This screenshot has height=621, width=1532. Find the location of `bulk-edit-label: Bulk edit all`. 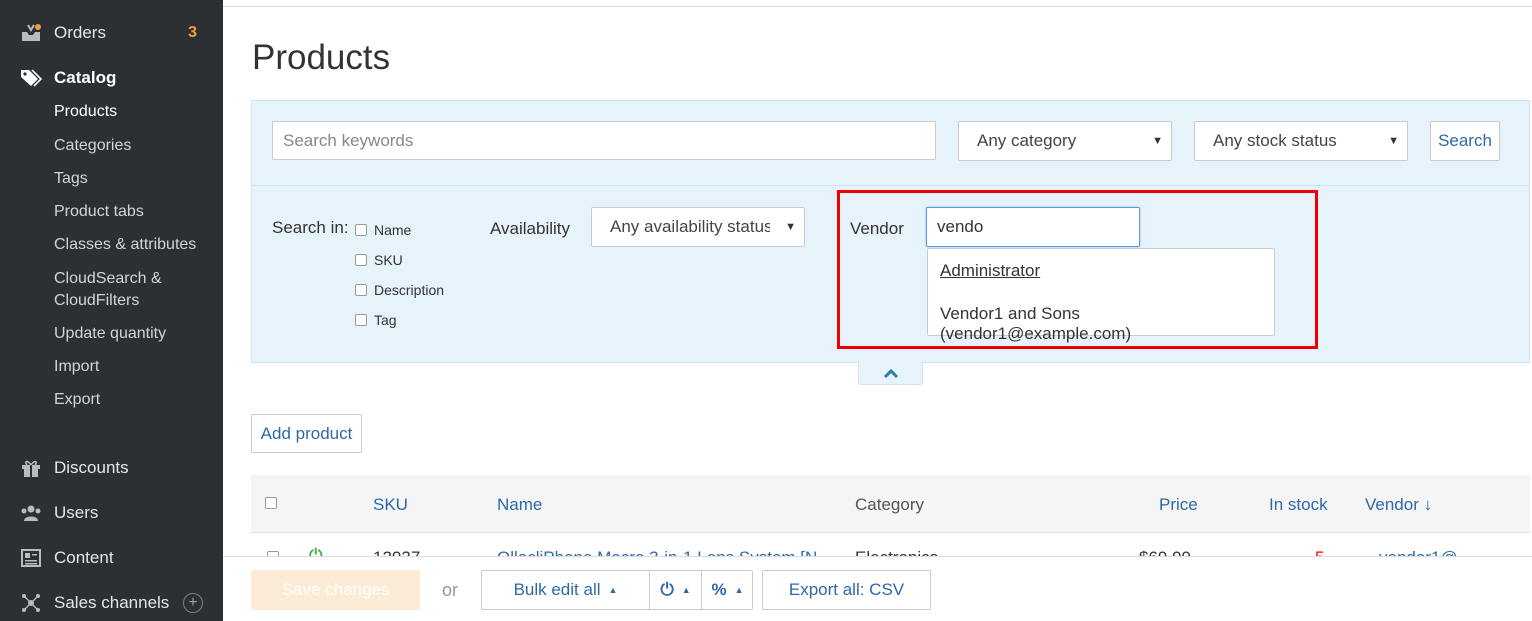

bulk-edit-label: Bulk edit all is located at coordinates (557, 589).